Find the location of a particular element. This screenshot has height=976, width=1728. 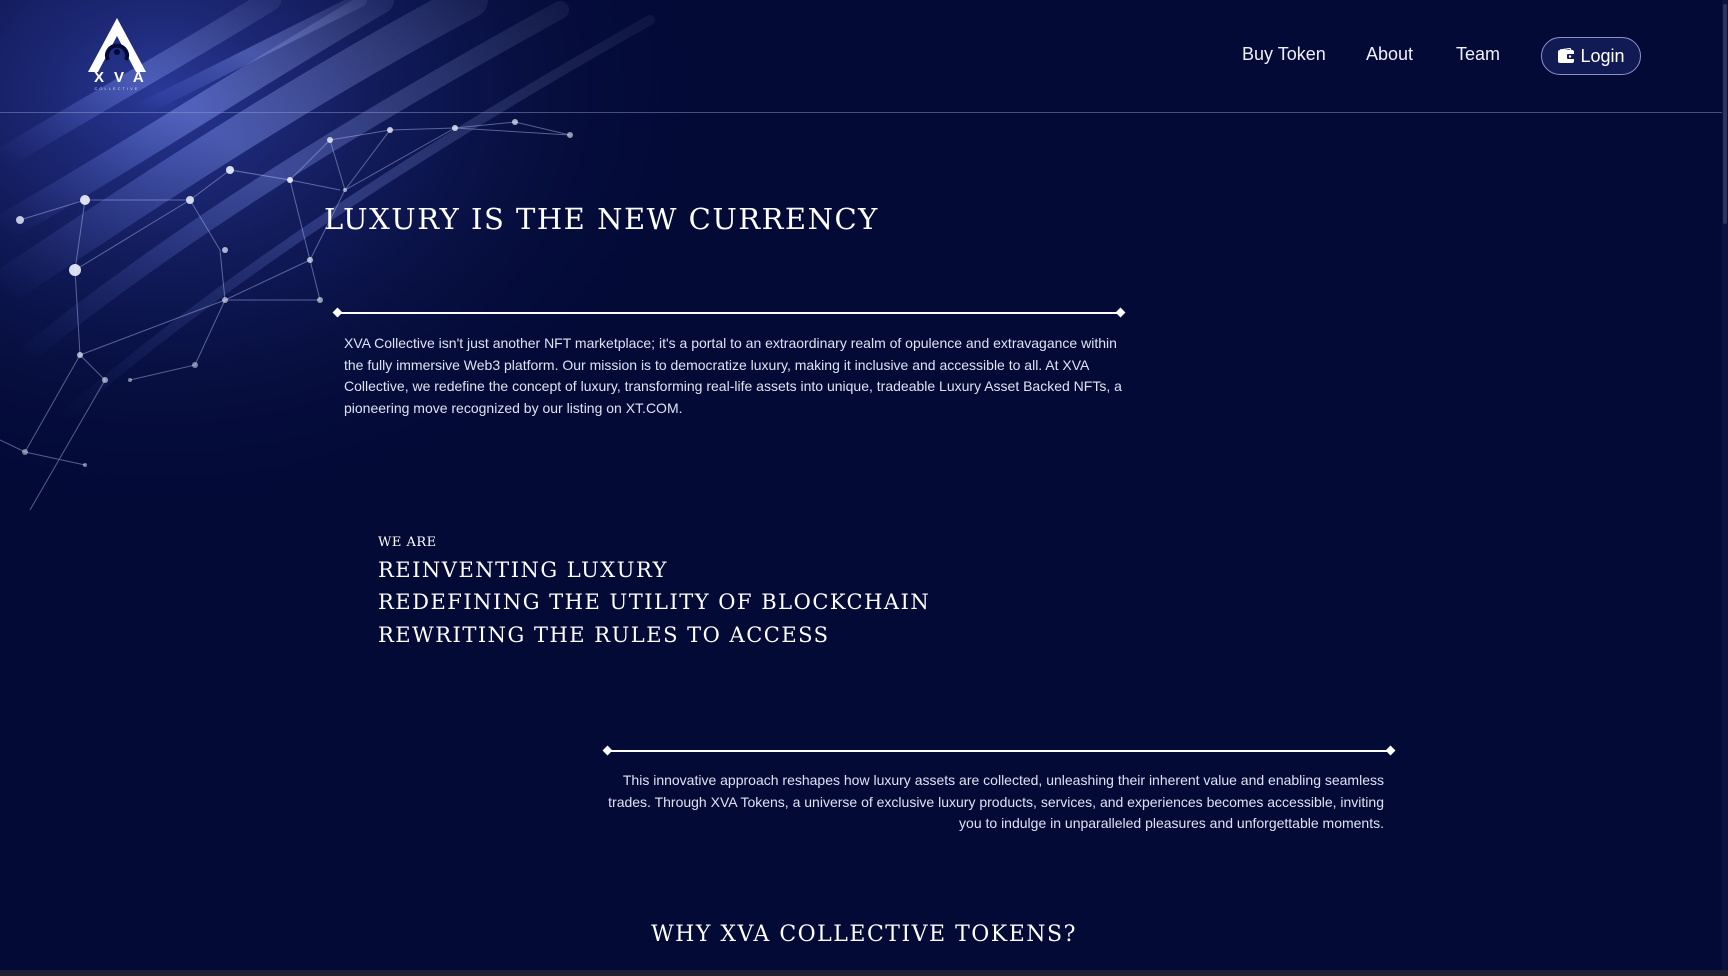

login-label: Login is located at coordinates (1602, 55).